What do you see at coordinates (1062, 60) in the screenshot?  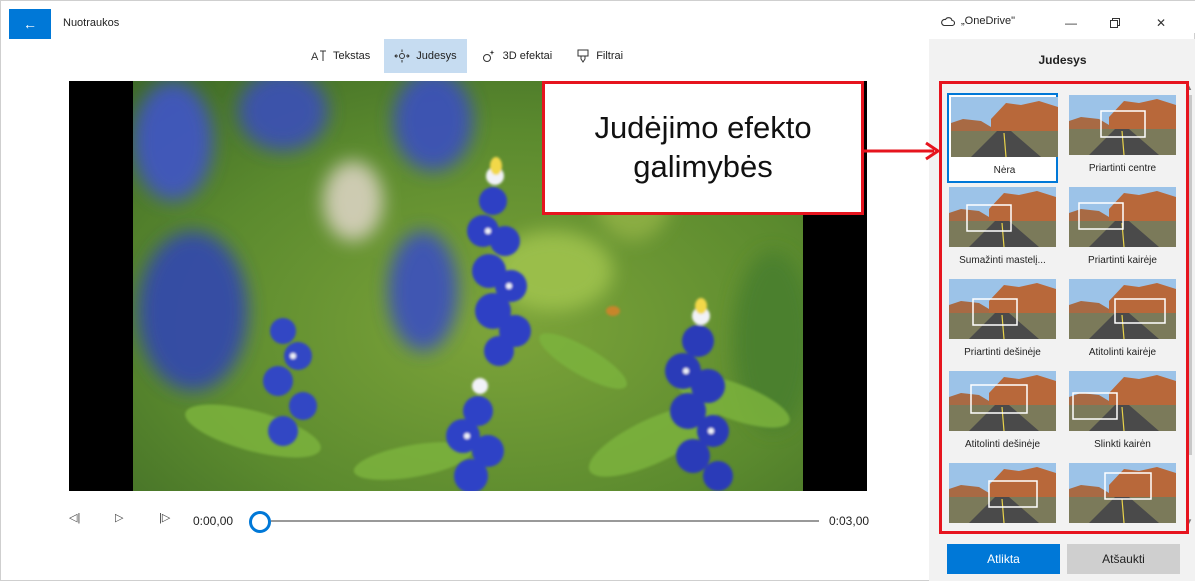 I see `panel-title: Judesys` at bounding box center [1062, 60].